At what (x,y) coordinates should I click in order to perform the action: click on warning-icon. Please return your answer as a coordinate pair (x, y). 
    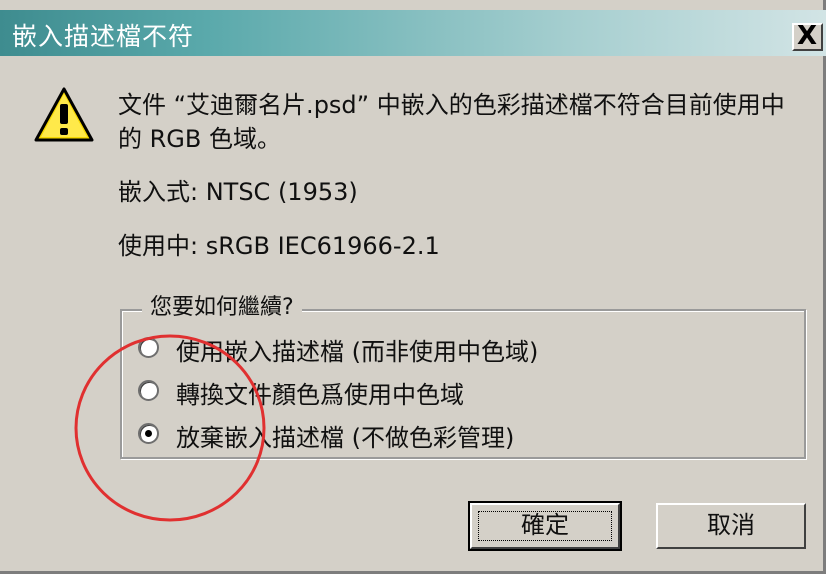
    Looking at the image, I should click on (64, 114).